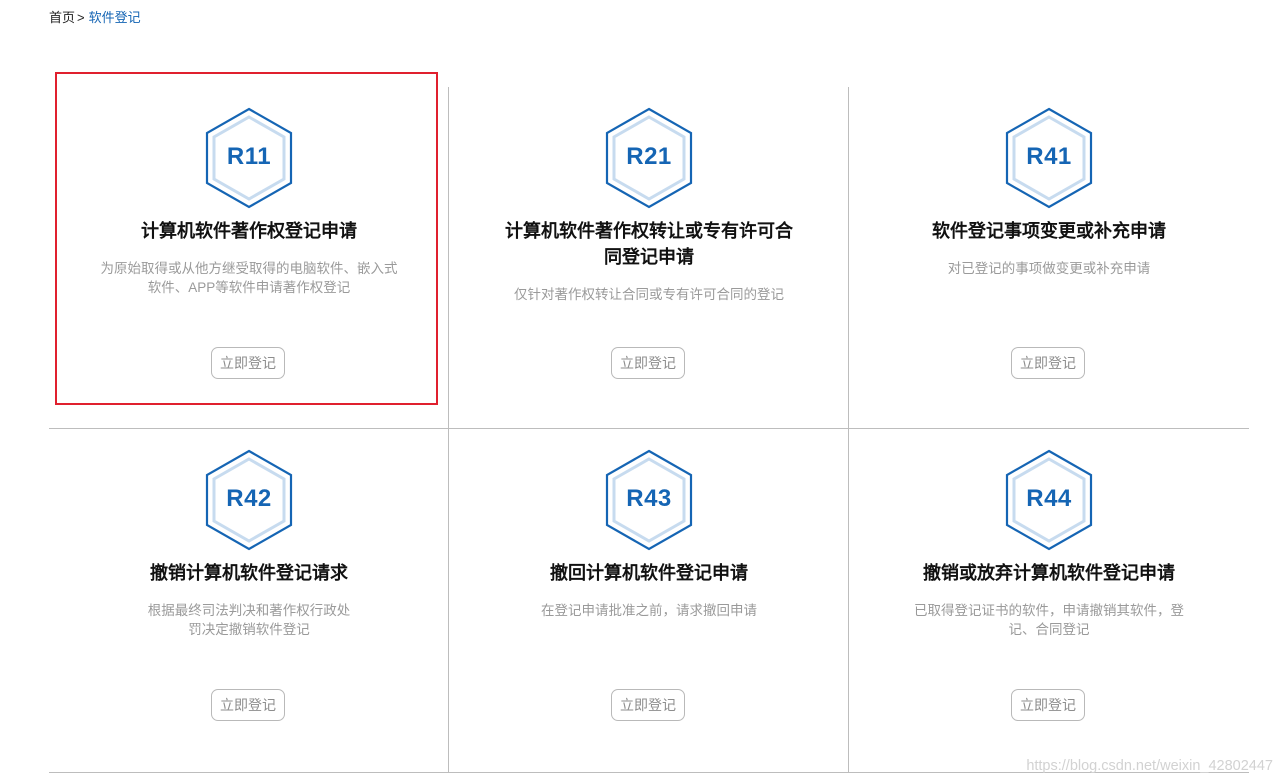 The height and width of the screenshot is (783, 1281). I want to click on card-description: 已取得登记证书的软件，申请撤销其软件，登记、合同登记, so click(1049, 620).